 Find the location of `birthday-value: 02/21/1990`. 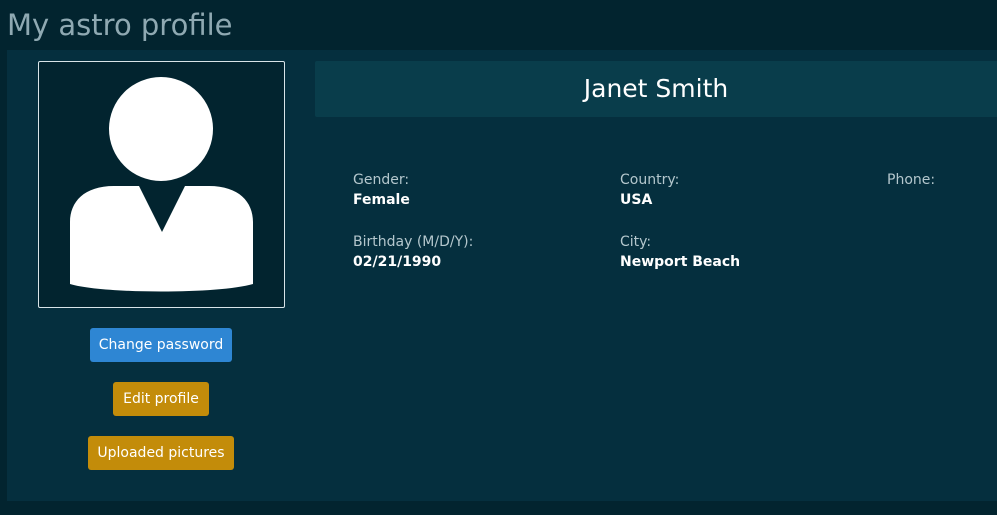

birthday-value: 02/21/1990 is located at coordinates (397, 262).